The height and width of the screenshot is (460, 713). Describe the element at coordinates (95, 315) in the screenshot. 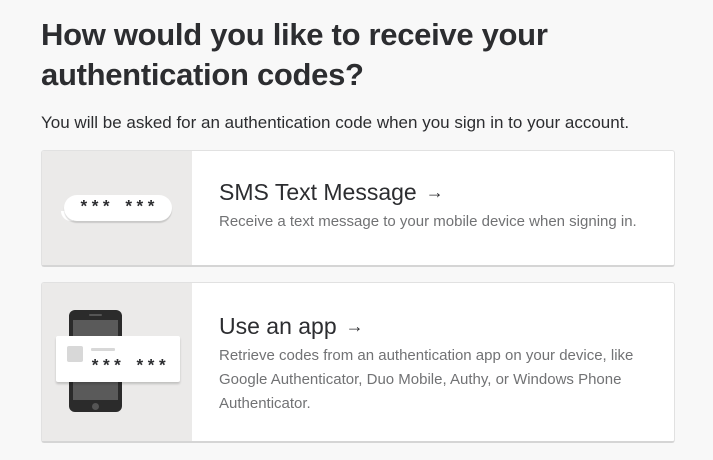

I see `phone-speaker` at that location.